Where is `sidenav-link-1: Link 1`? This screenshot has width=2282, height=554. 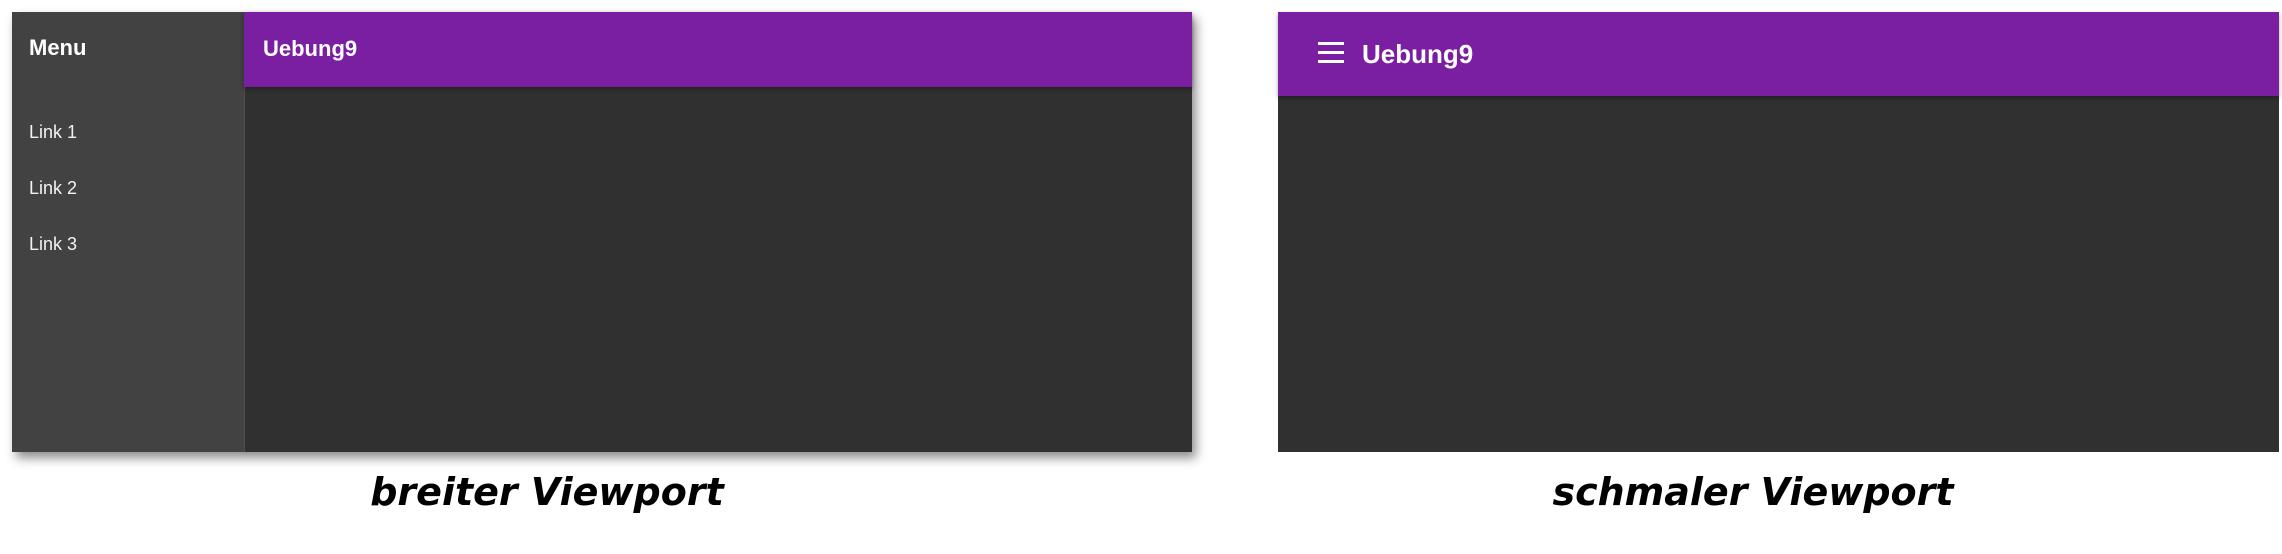
sidenav-link-1: Link 1 is located at coordinates (53, 132).